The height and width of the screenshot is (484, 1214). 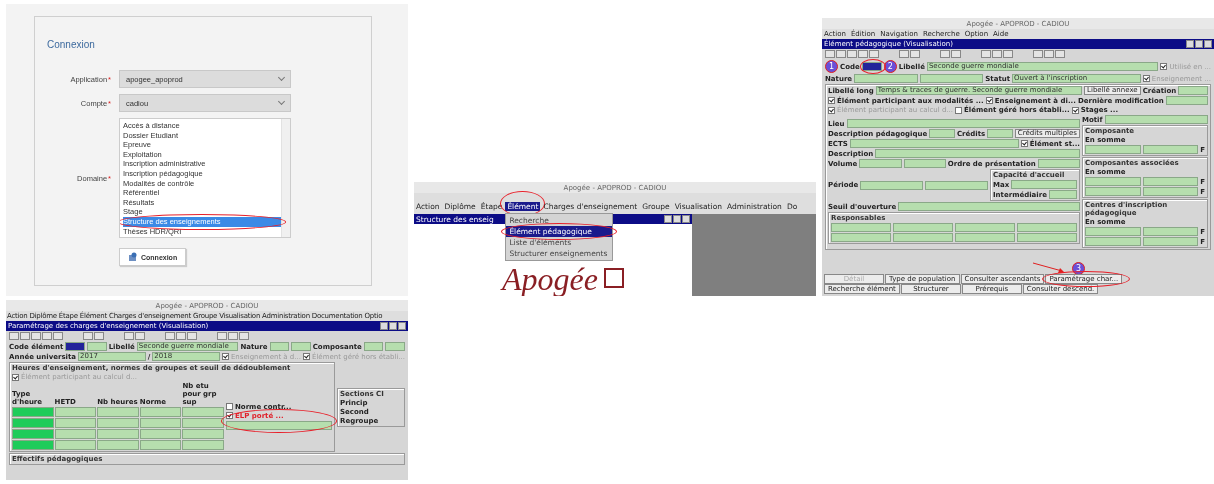 What do you see at coordinates (1049, 268) in the screenshot?
I see `arrow-annotation` at bounding box center [1049, 268].